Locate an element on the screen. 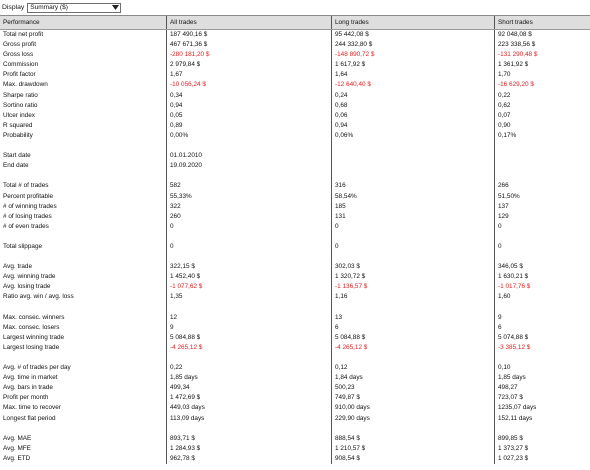  header-long-trades: Long trades is located at coordinates (412, 22).